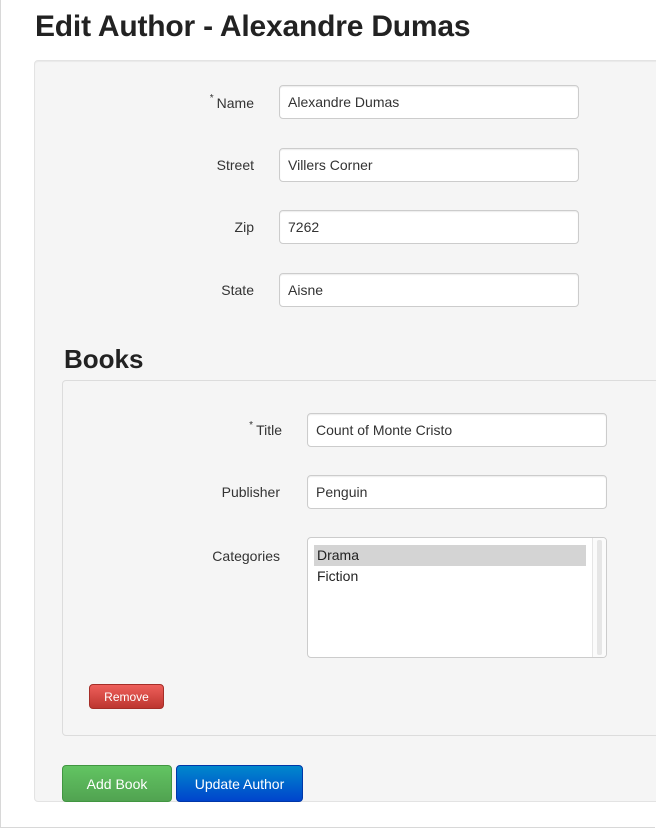 Image resolution: width=656 pixels, height=829 pixels. I want to click on name-label-text: Name, so click(235, 103).